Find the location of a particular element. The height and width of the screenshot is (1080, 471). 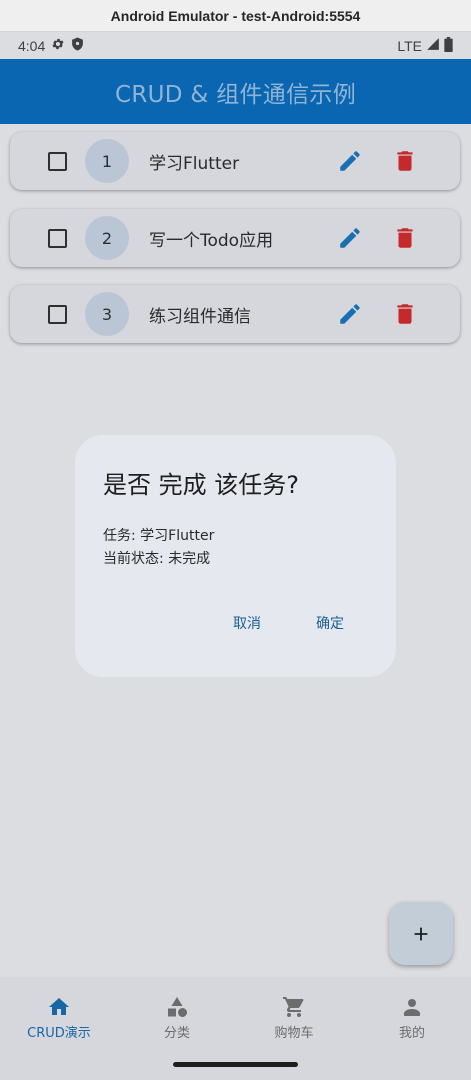

emulator-window-title: Android Emulator - test-Android:5554 is located at coordinates (235, 16).